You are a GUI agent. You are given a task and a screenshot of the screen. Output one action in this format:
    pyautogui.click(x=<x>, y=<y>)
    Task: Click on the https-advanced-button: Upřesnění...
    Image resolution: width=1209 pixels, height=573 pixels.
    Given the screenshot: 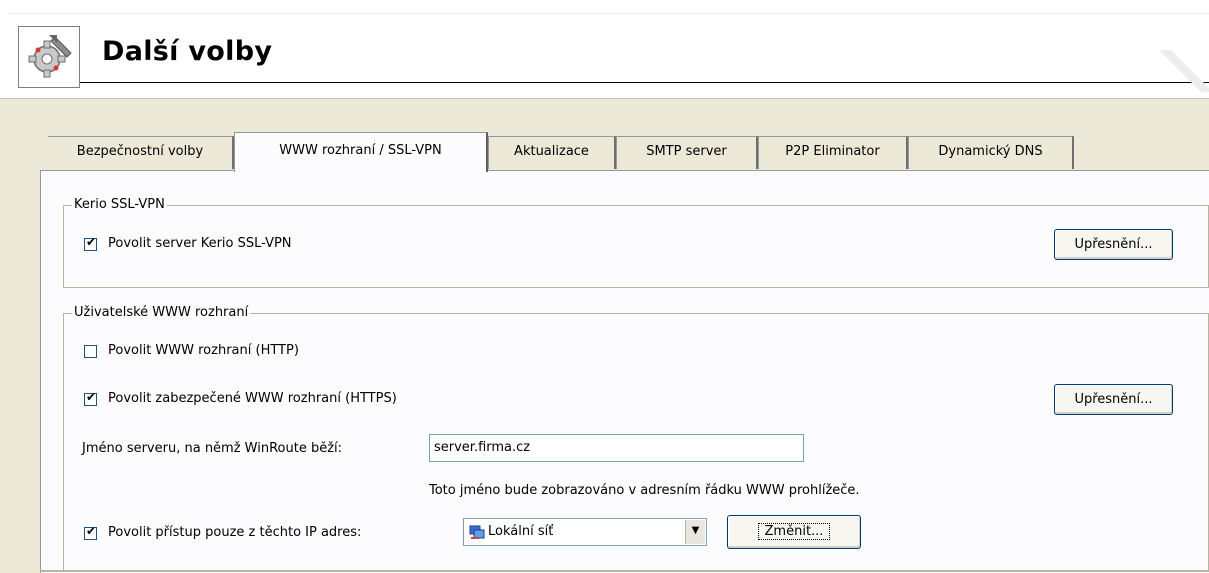 What is the action you would take?
    pyautogui.click(x=1113, y=399)
    